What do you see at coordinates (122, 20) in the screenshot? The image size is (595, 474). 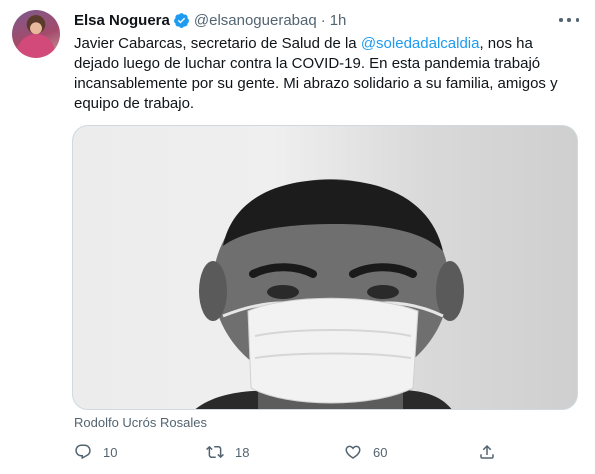 I see `author-name: Elsa Noguera` at bounding box center [122, 20].